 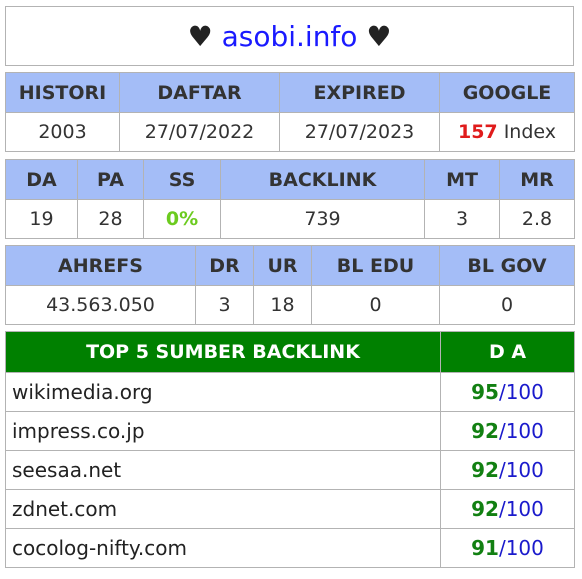 What do you see at coordinates (462, 219) in the screenshot?
I see `mt-value: 3` at bounding box center [462, 219].